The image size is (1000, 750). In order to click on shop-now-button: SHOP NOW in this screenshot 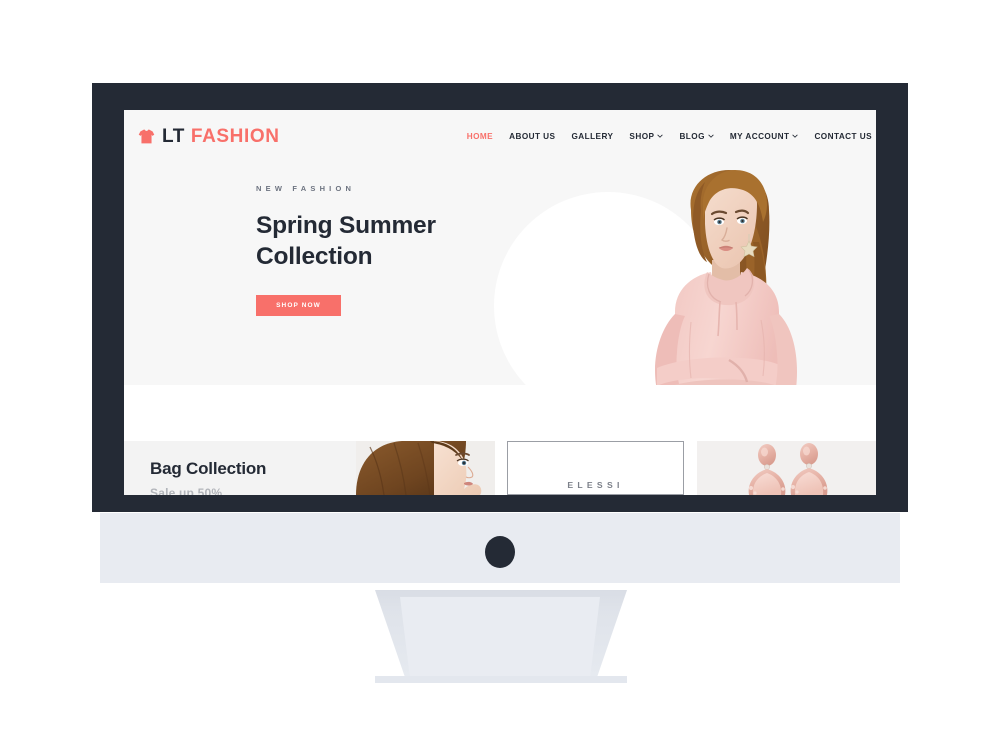, I will do `click(298, 305)`.